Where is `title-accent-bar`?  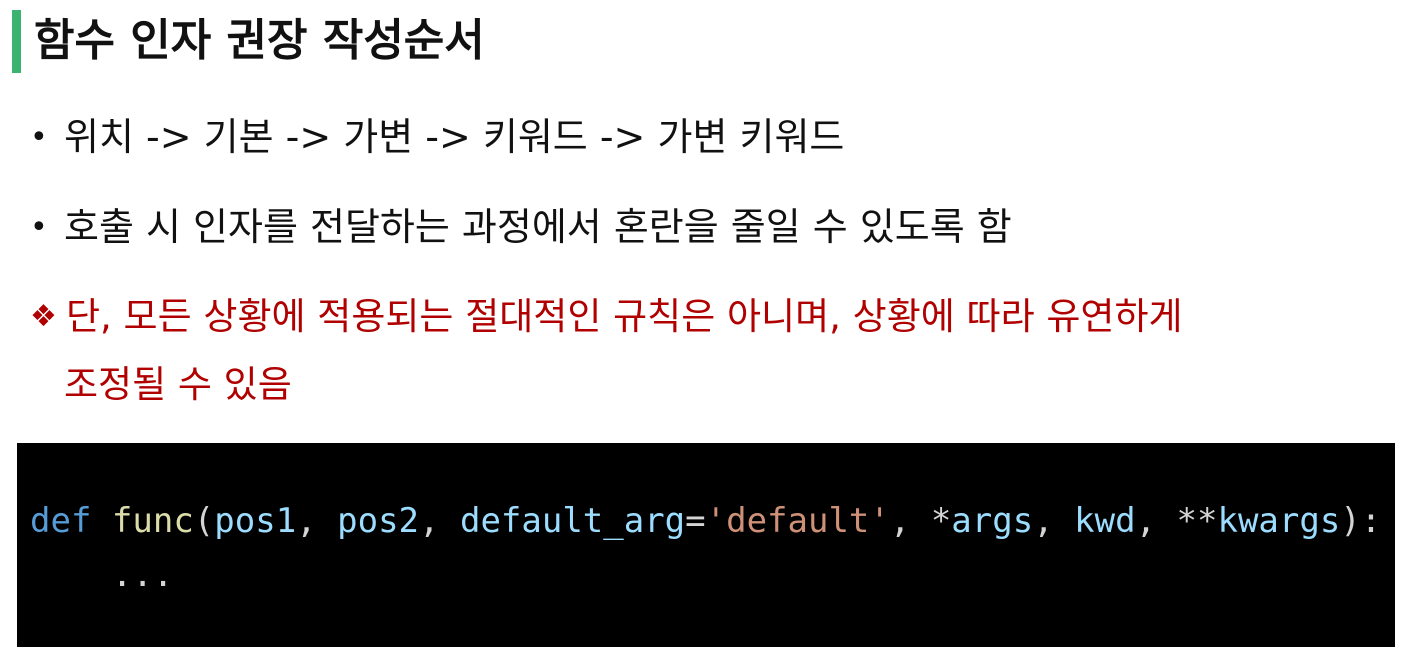 title-accent-bar is located at coordinates (16, 41).